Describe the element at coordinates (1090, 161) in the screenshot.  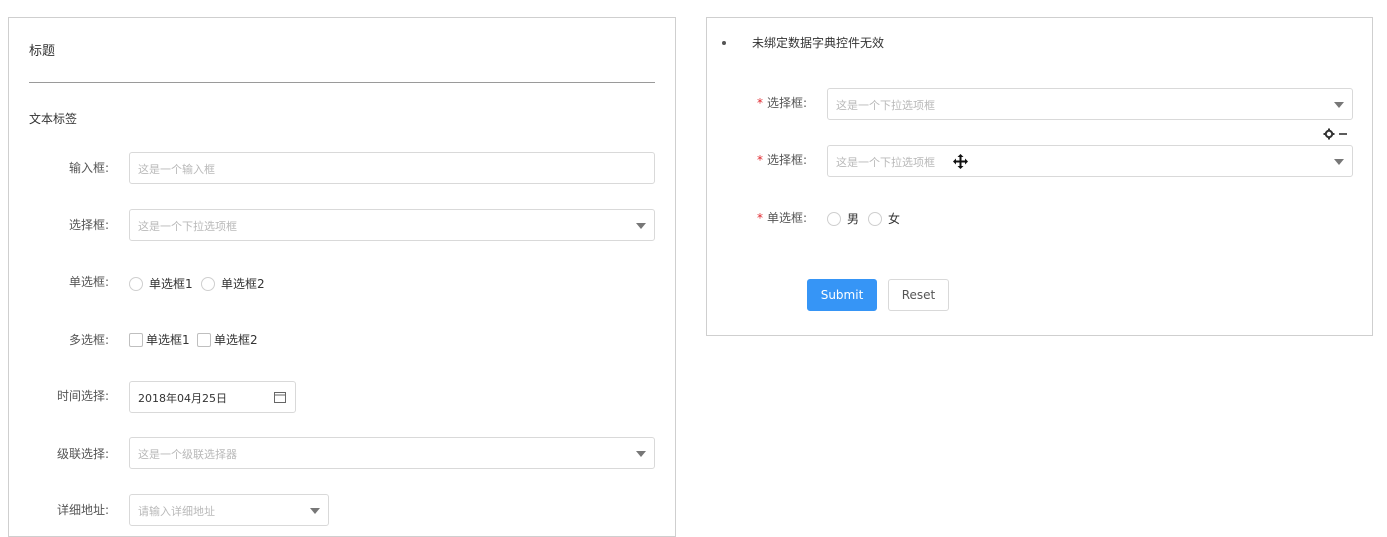
I see `select-dropdown-2: 这是一个下拉选项框` at that location.